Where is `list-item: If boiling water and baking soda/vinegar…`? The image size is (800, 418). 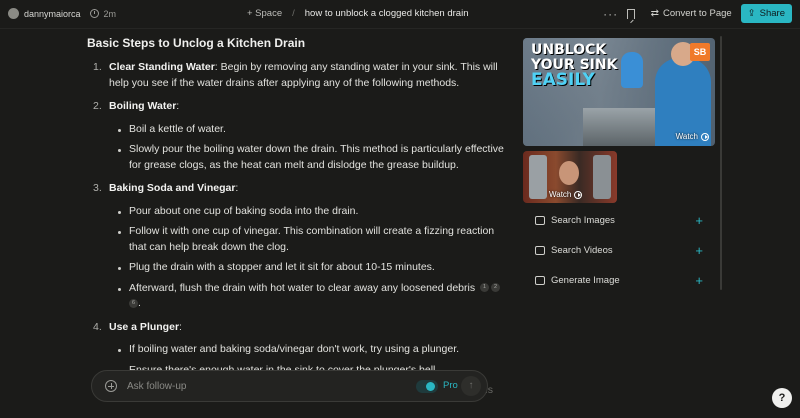
list-item: If boiling water and baking soda/vinegar… is located at coordinates (308, 350).